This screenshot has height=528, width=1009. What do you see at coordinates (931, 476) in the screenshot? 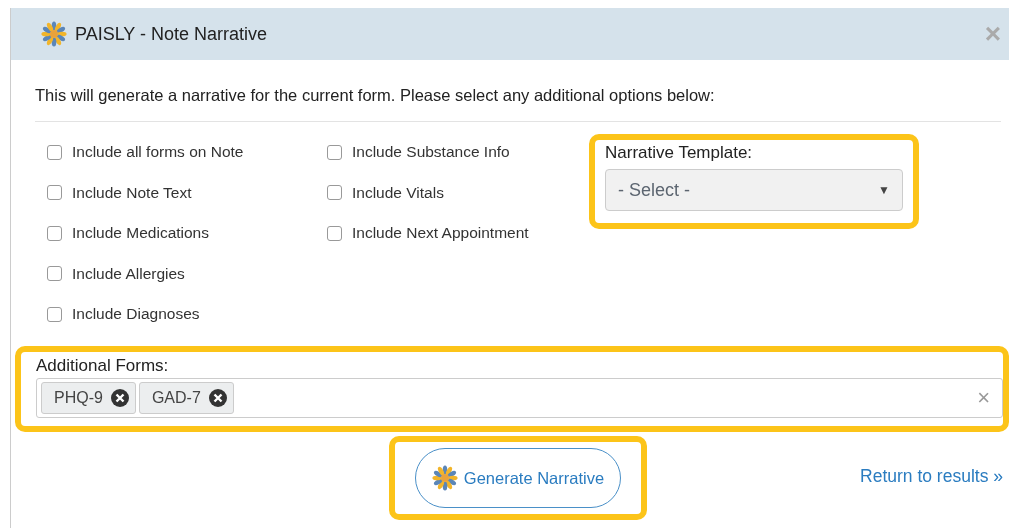
I see `return-link: Return to results »` at bounding box center [931, 476].